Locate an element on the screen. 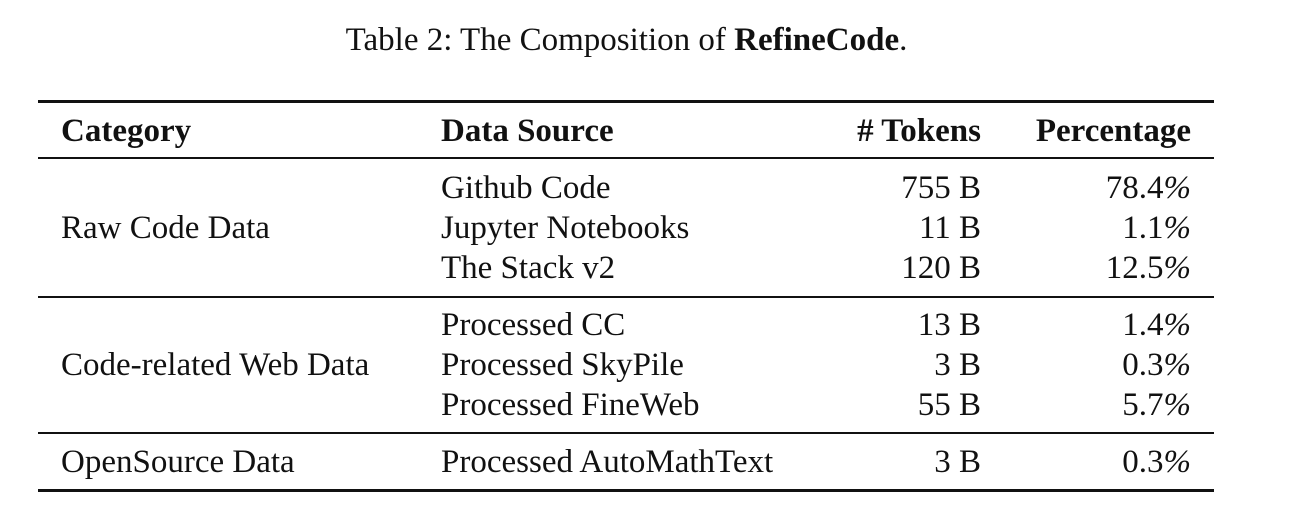  percentage-cell: 5.7% is located at coordinates (1156, 405).